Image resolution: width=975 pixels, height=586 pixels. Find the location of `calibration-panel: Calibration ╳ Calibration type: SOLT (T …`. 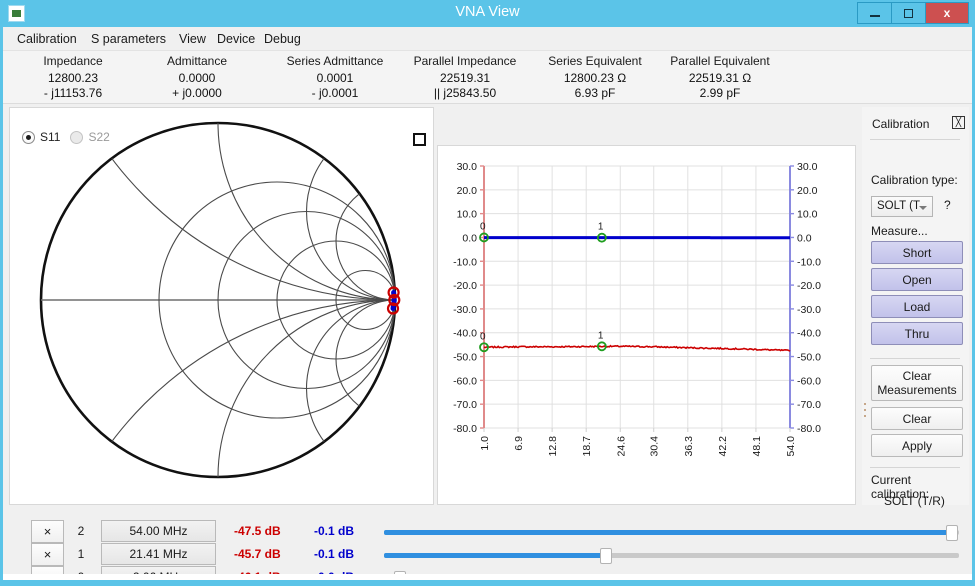

calibration-panel: Calibration ╳ Calibration type: SOLT (T … is located at coordinates (915, 307).